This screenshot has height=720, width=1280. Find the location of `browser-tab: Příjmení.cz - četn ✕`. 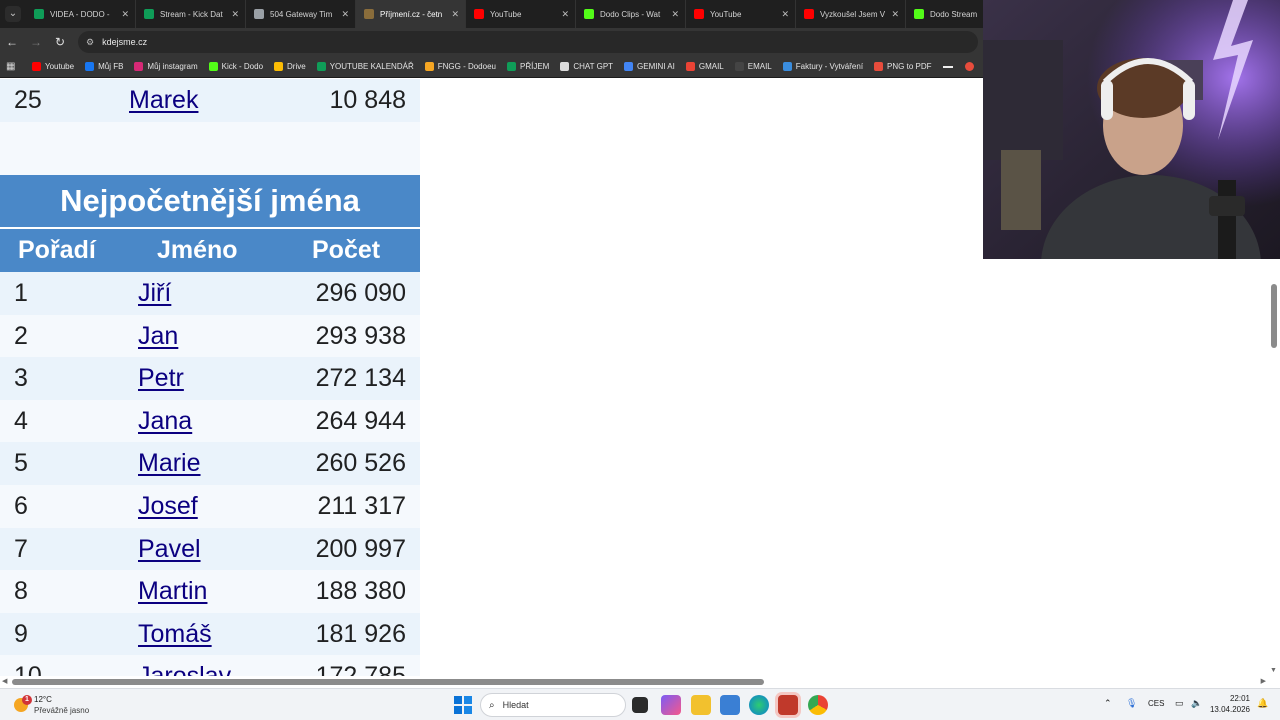

browser-tab: Příjmení.cz - četn ✕ is located at coordinates (411, 14).